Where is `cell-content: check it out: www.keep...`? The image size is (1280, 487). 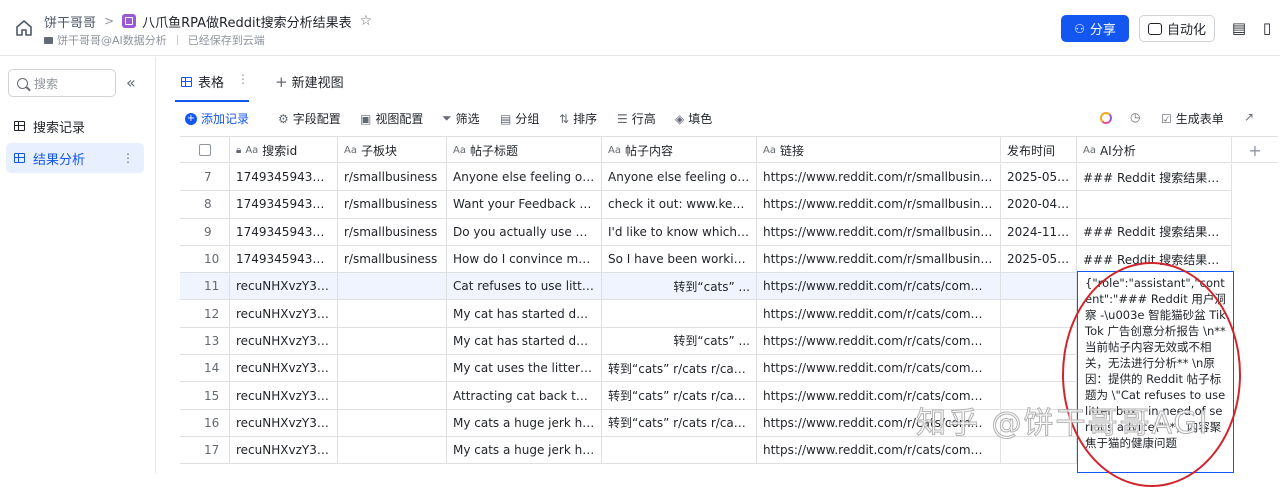 cell-content: check it out: www.keep... is located at coordinates (679, 204).